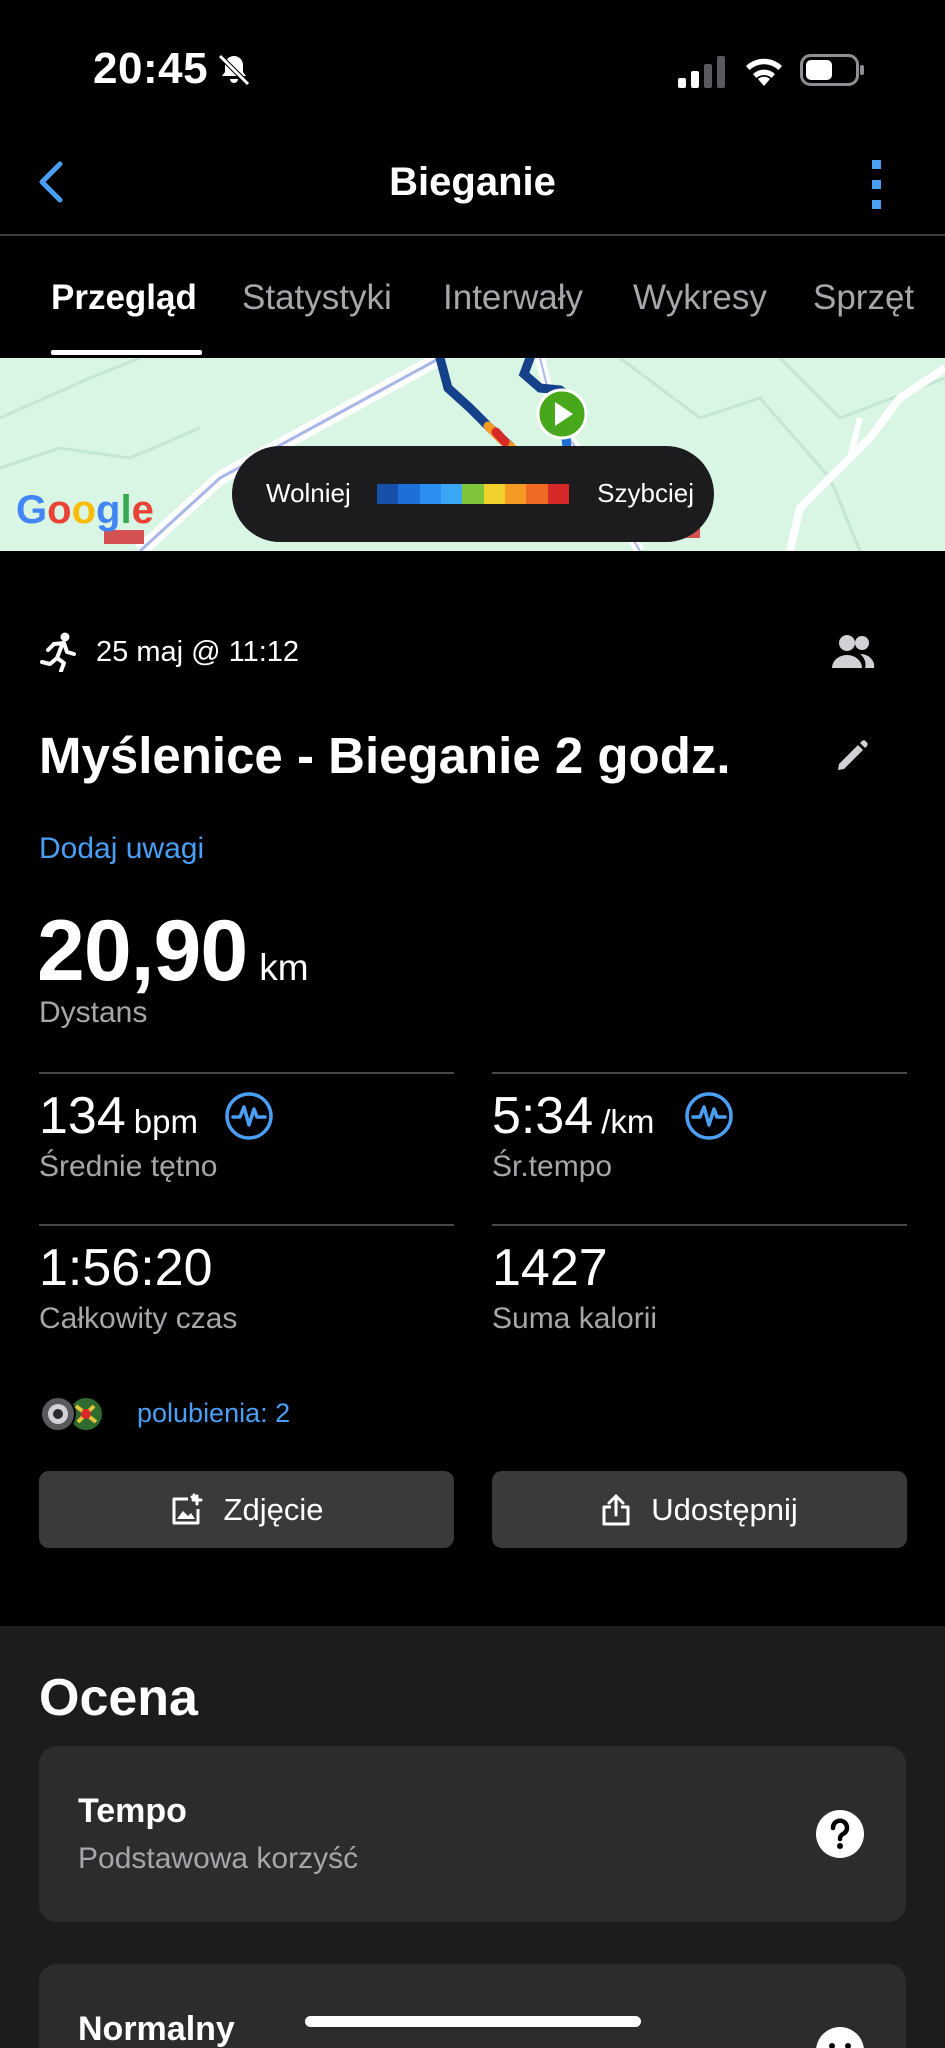 The width and height of the screenshot is (945, 2048). I want to click on navigation-bar: Bieganie, so click(472, 183).